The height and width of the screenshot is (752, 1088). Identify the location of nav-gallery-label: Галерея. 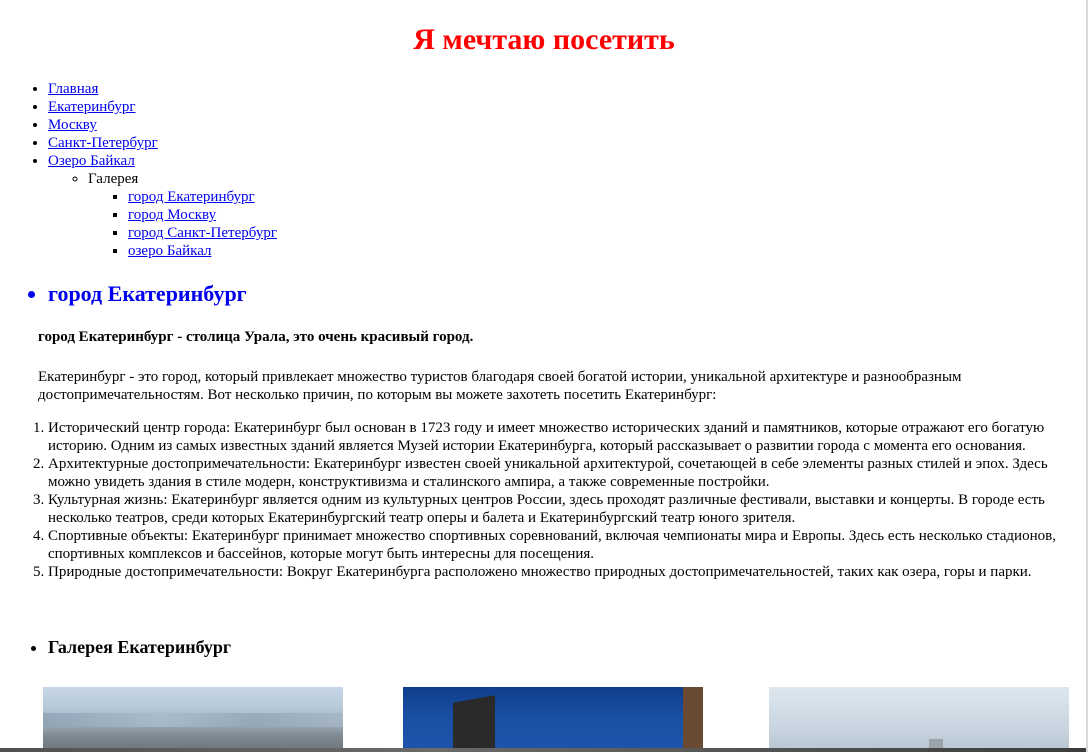
(113, 179).